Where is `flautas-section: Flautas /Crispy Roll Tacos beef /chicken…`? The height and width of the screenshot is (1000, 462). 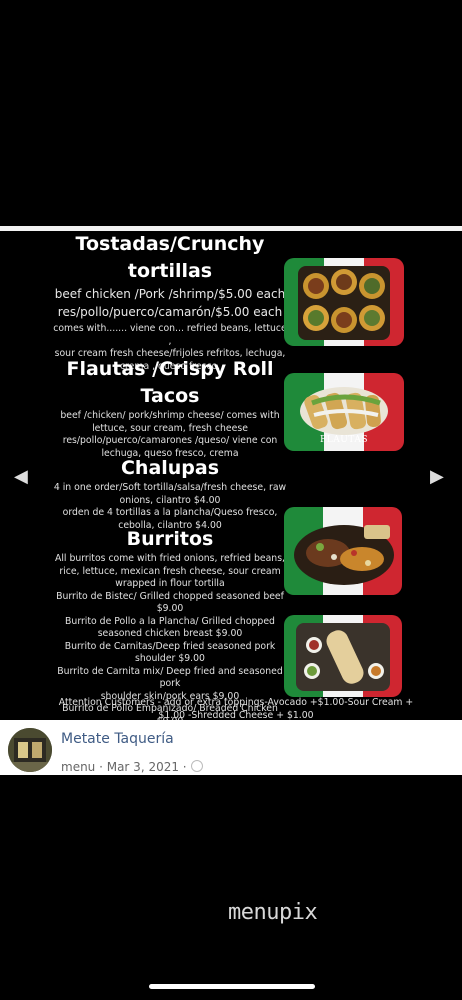
flautas-section: Flautas /Crispy Roll Tacos beef /chicken… is located at coordinates (170, 408).